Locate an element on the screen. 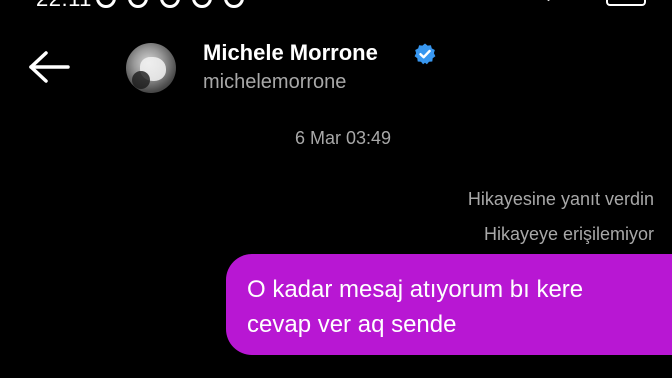  back-button is located at coordinates (48, 67).